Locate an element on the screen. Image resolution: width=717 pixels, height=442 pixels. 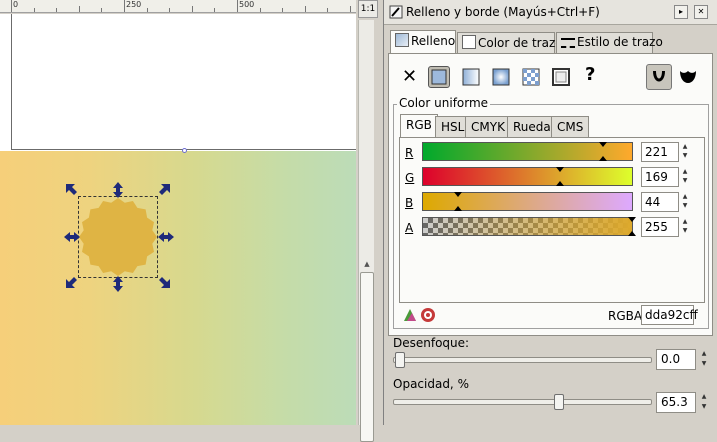
scrollbar-thumb is located at coordinates (367, 357).